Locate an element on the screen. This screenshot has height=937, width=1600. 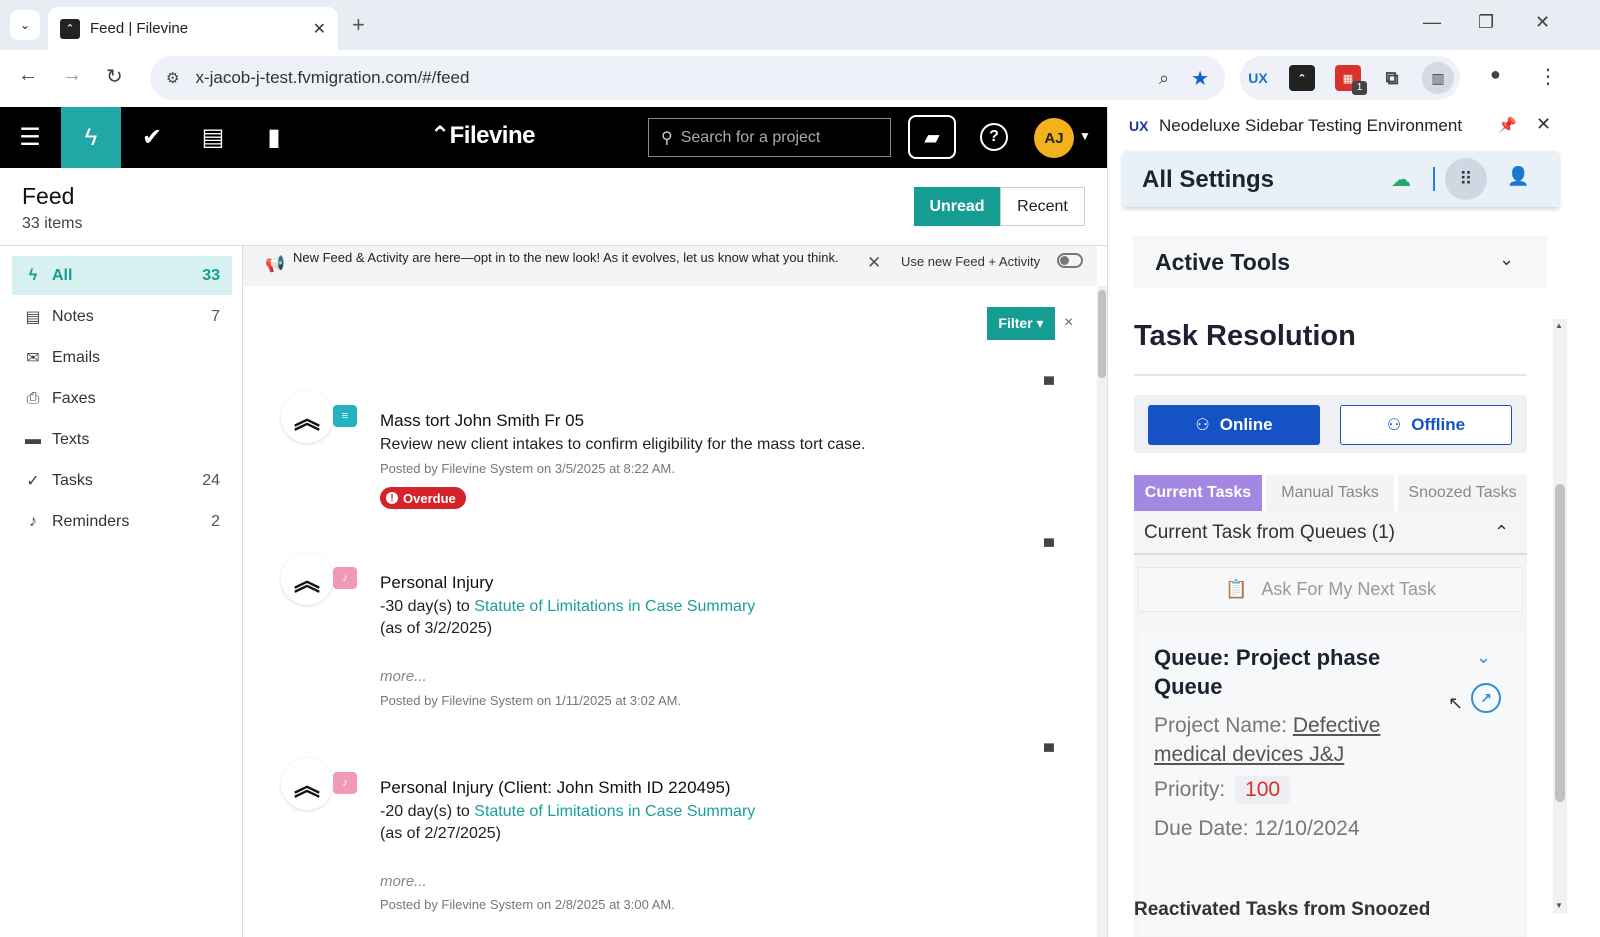
forward-arrow-icon: → is located at coordinates (72, 75).